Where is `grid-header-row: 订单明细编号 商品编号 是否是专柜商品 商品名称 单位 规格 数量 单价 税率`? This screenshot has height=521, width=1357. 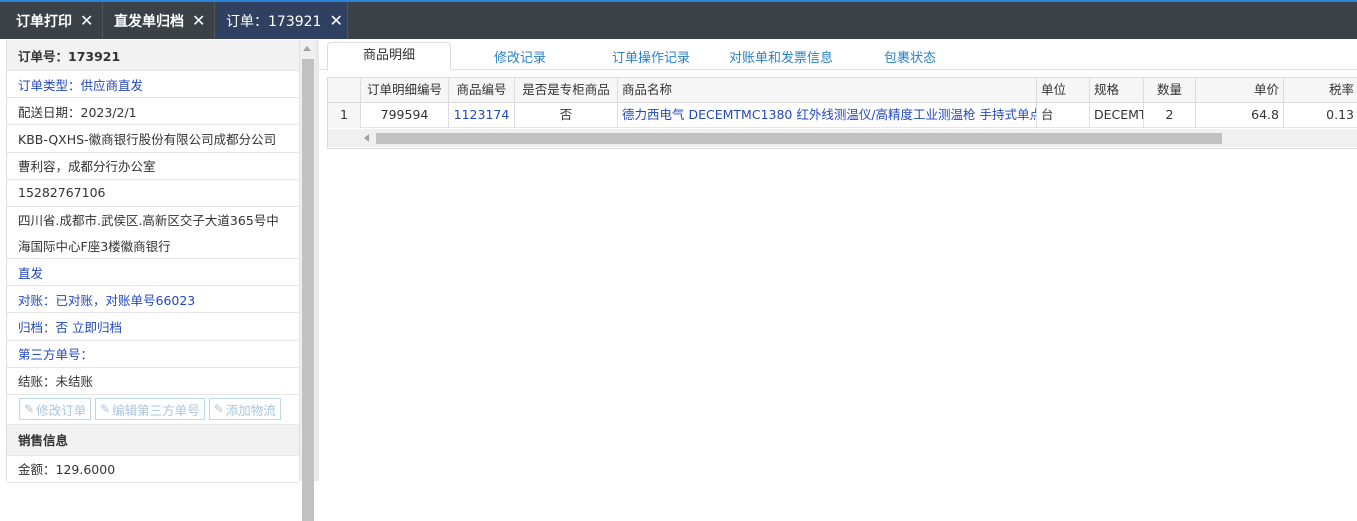 grid-header-row: 订单明细编号 商品编号 是否是专柜商品 商品名称 单位 规格 数量 单价 税率 is located at coordinates (842, 90).